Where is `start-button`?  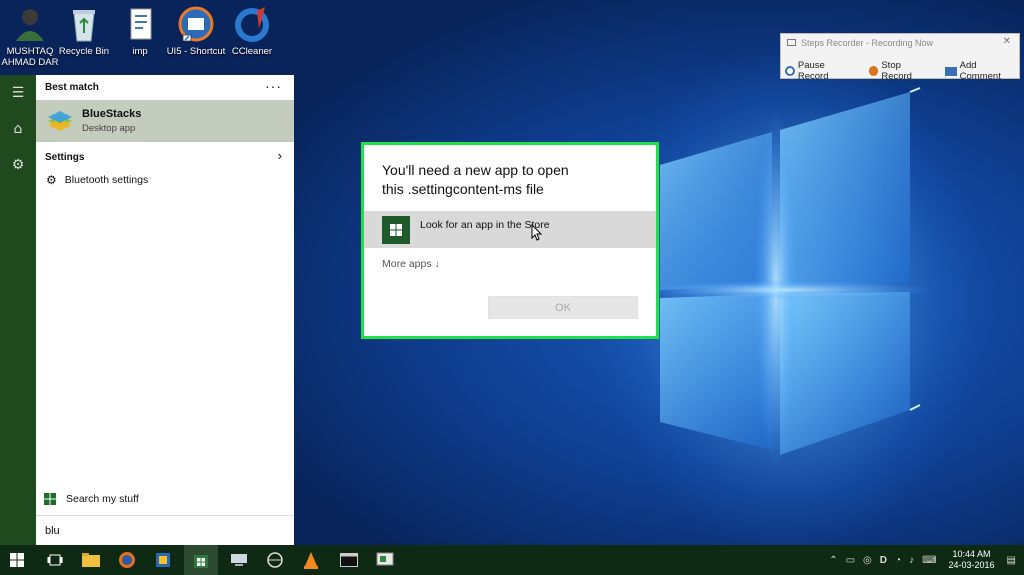 start-button is located at coordinates (17, 560).